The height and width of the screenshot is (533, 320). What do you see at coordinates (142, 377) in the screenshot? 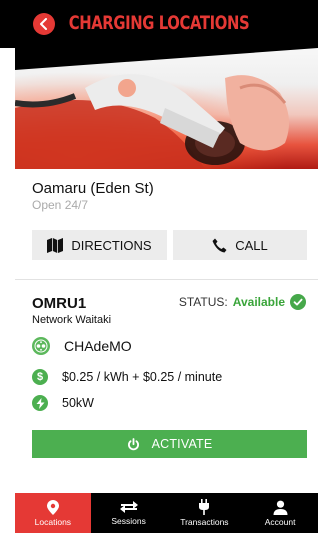
I see `price-text: $0.25 / kWh + $0.25 / minute` at bounding box center [142, 377].